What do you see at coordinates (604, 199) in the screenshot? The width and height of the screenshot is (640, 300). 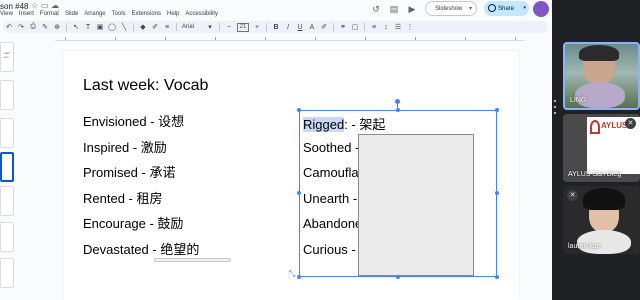 I see `participant-video-hair` at bounding box center [604, 199].